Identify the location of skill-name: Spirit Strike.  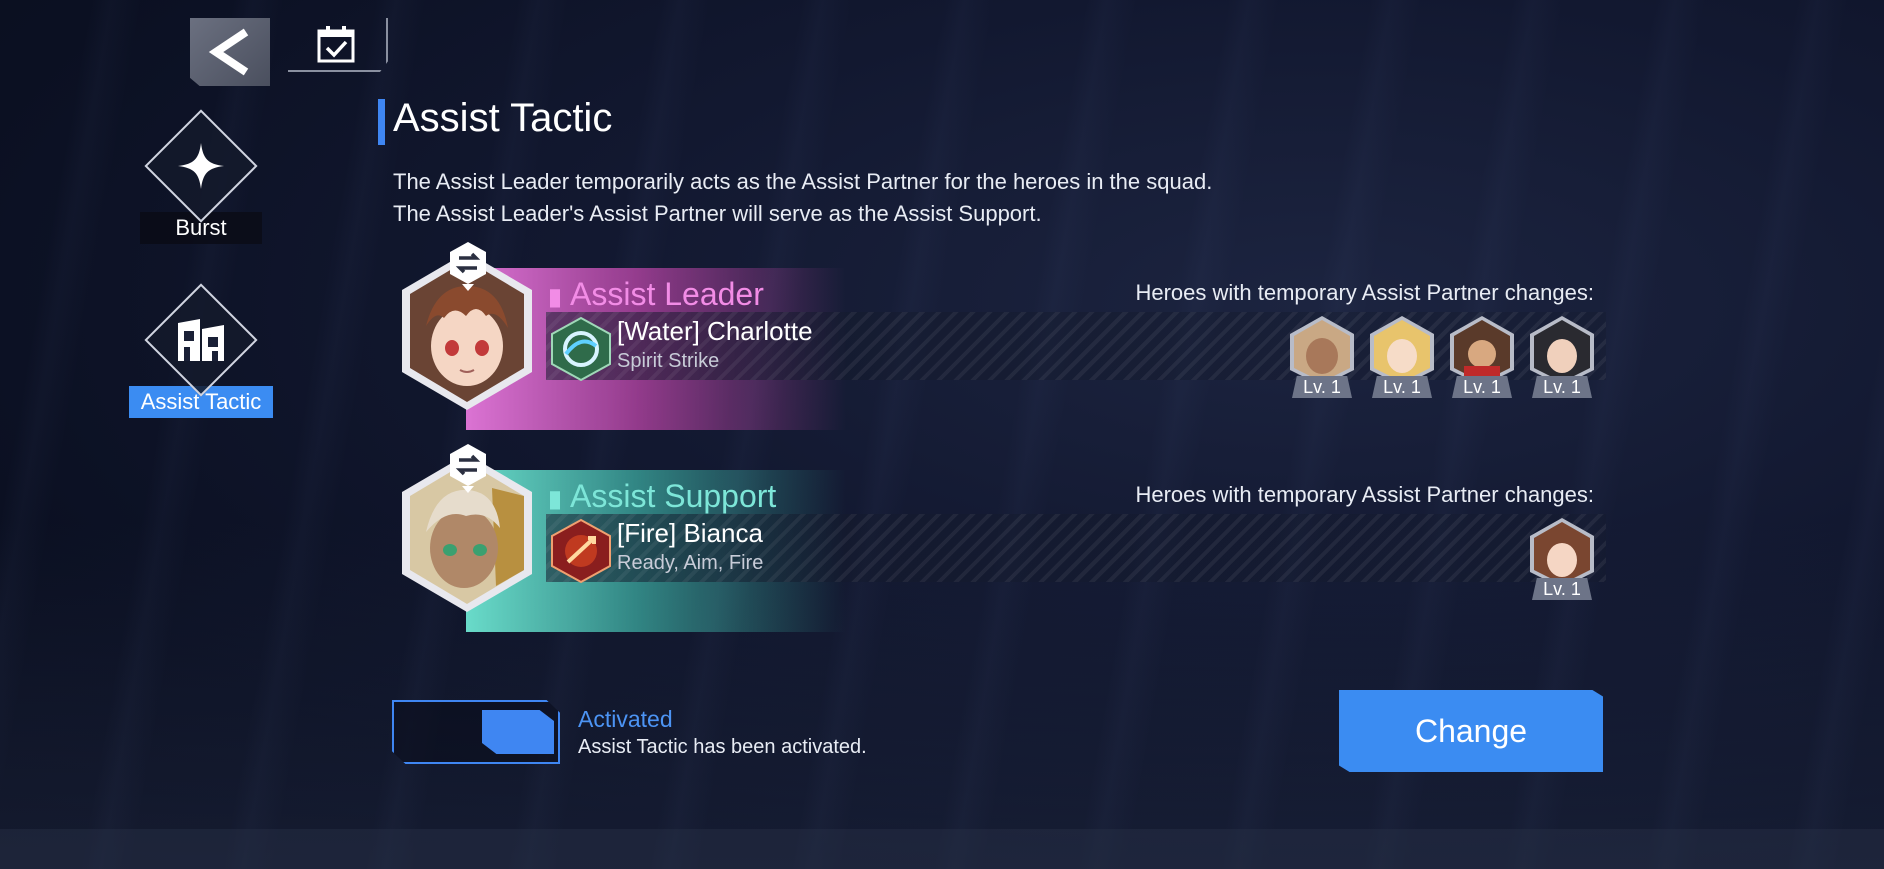
(668, 361).